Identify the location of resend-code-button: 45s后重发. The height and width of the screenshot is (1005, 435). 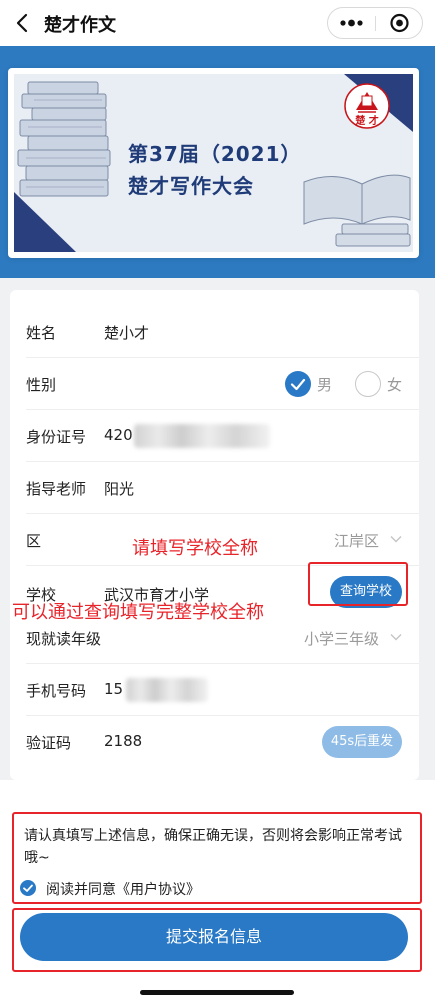
(362, 742).